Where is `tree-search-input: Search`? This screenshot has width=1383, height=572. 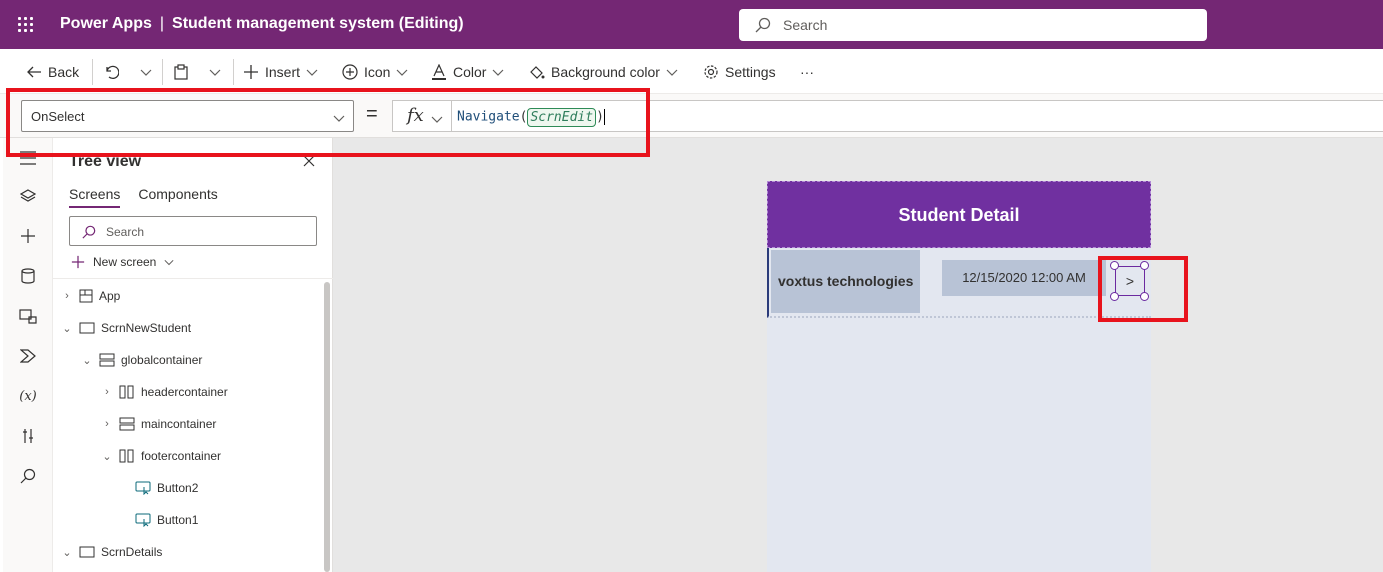
tree-search-input: Search is located at coordinates (193, 231).